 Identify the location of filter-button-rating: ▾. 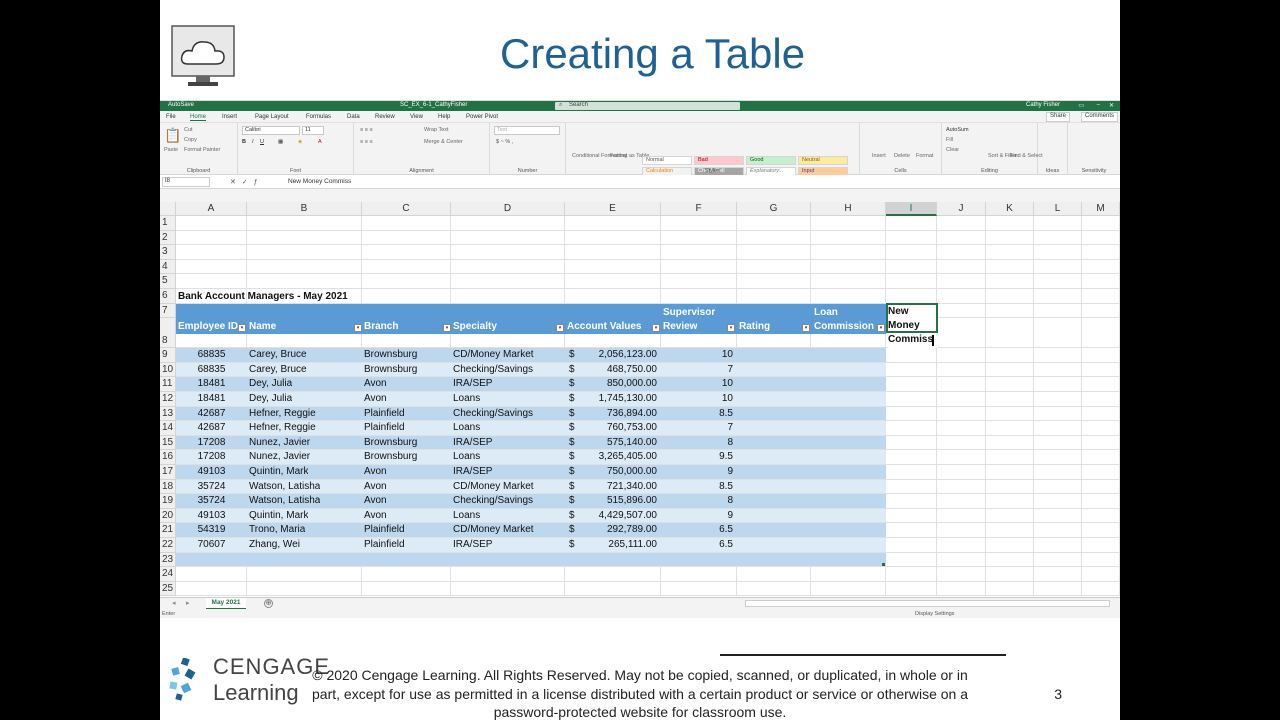
(806, 328).